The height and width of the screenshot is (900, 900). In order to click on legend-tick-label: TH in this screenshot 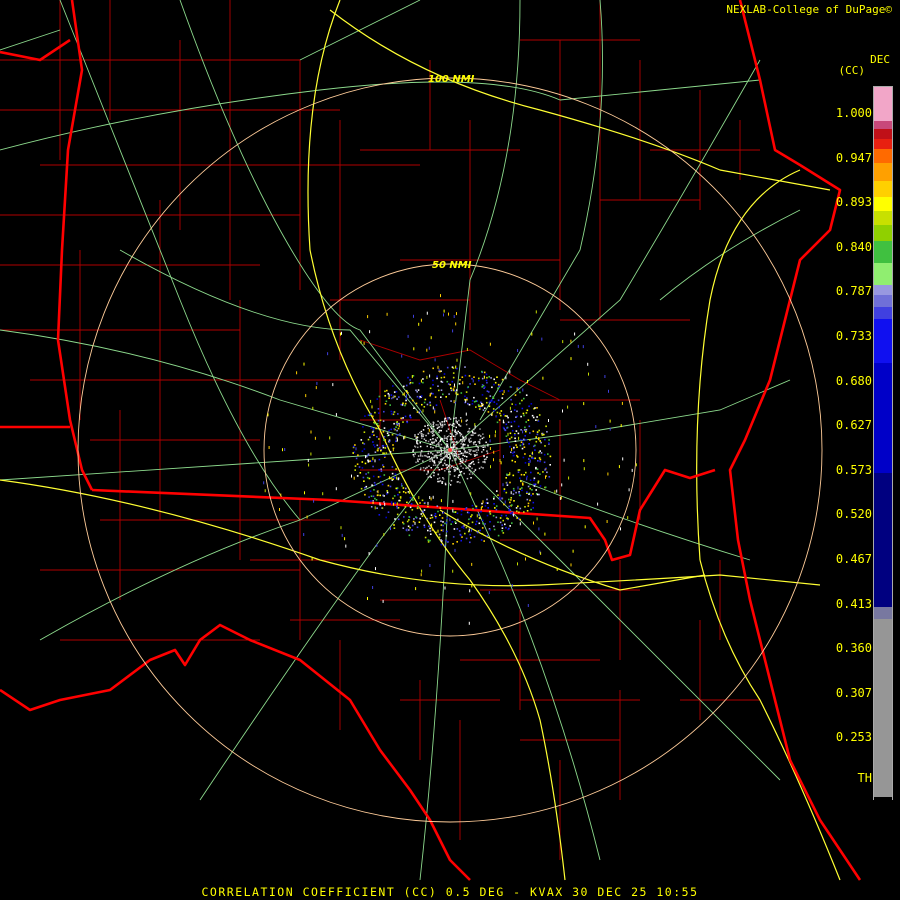, I will do `click(864, 778)`.